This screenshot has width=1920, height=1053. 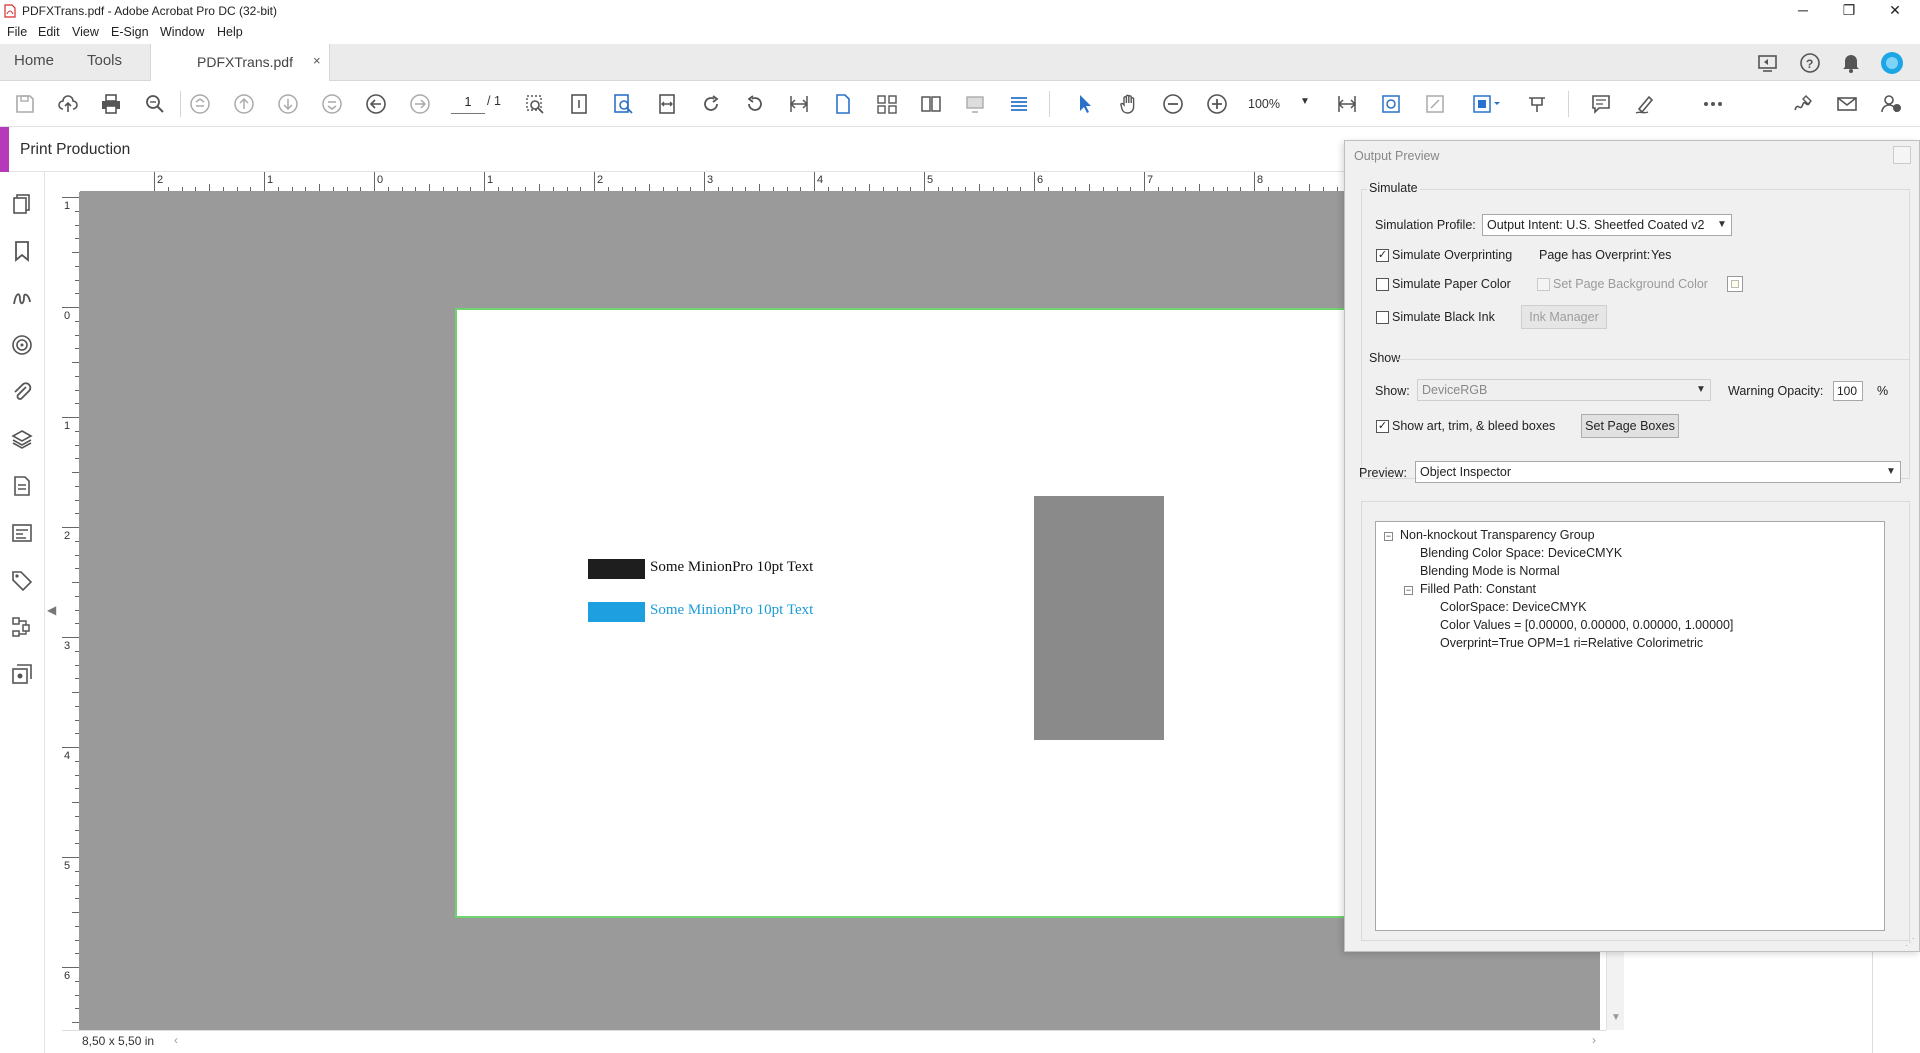 I want to click on set-page-background-color-checkbox, so click(x=1543, y=284).